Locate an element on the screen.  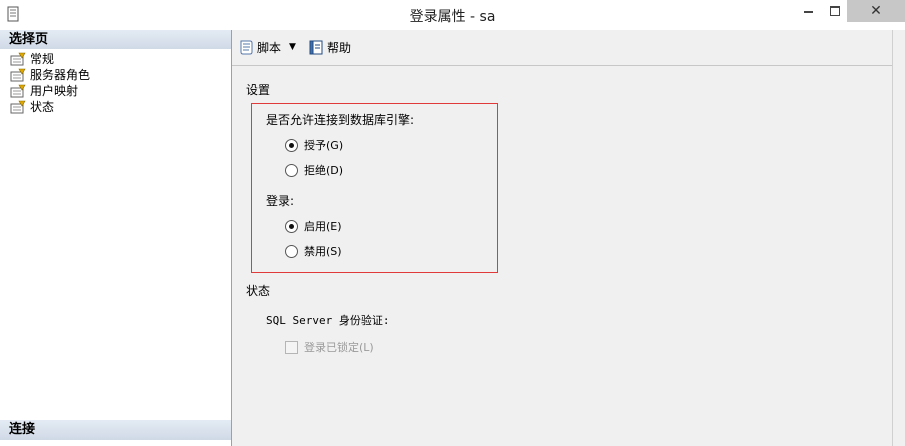
close-button: ✕ is located at coordinates (876, 11).